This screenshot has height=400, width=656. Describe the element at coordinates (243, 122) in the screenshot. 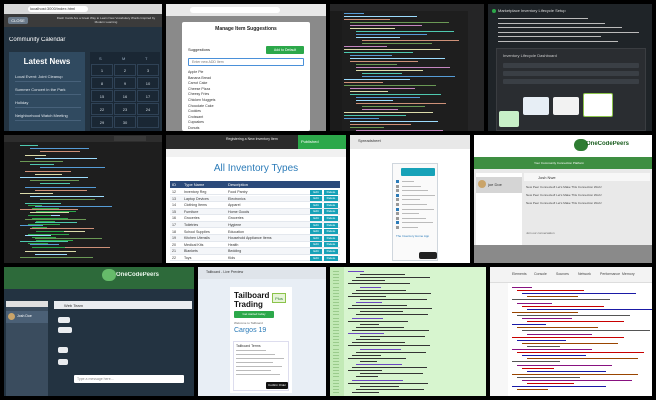

I see `suggestion-item: Cupcakes` at that location.